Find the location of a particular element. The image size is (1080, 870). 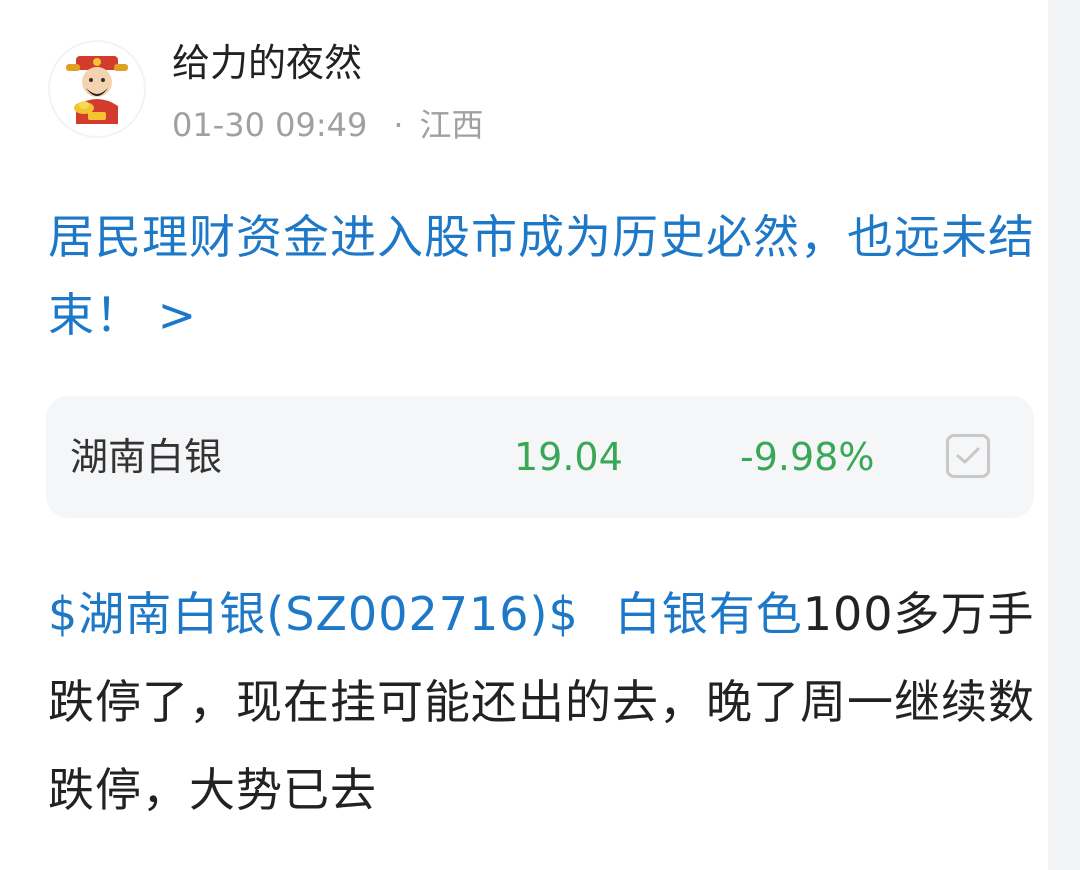

stock-name: 湖南白银 is located at coordinates (146, 457).